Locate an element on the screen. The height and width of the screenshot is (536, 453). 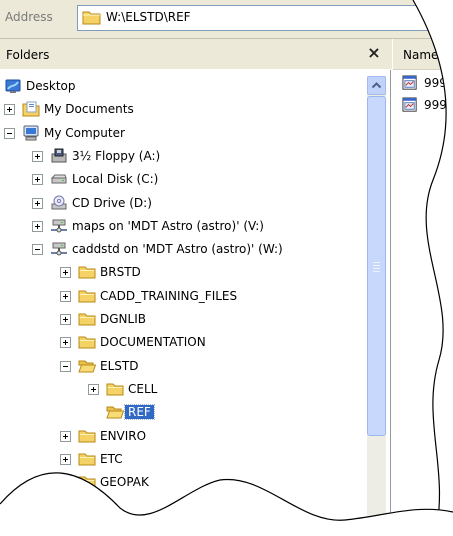
tree-node: DGNLIB is located at coordinates (183, 319).